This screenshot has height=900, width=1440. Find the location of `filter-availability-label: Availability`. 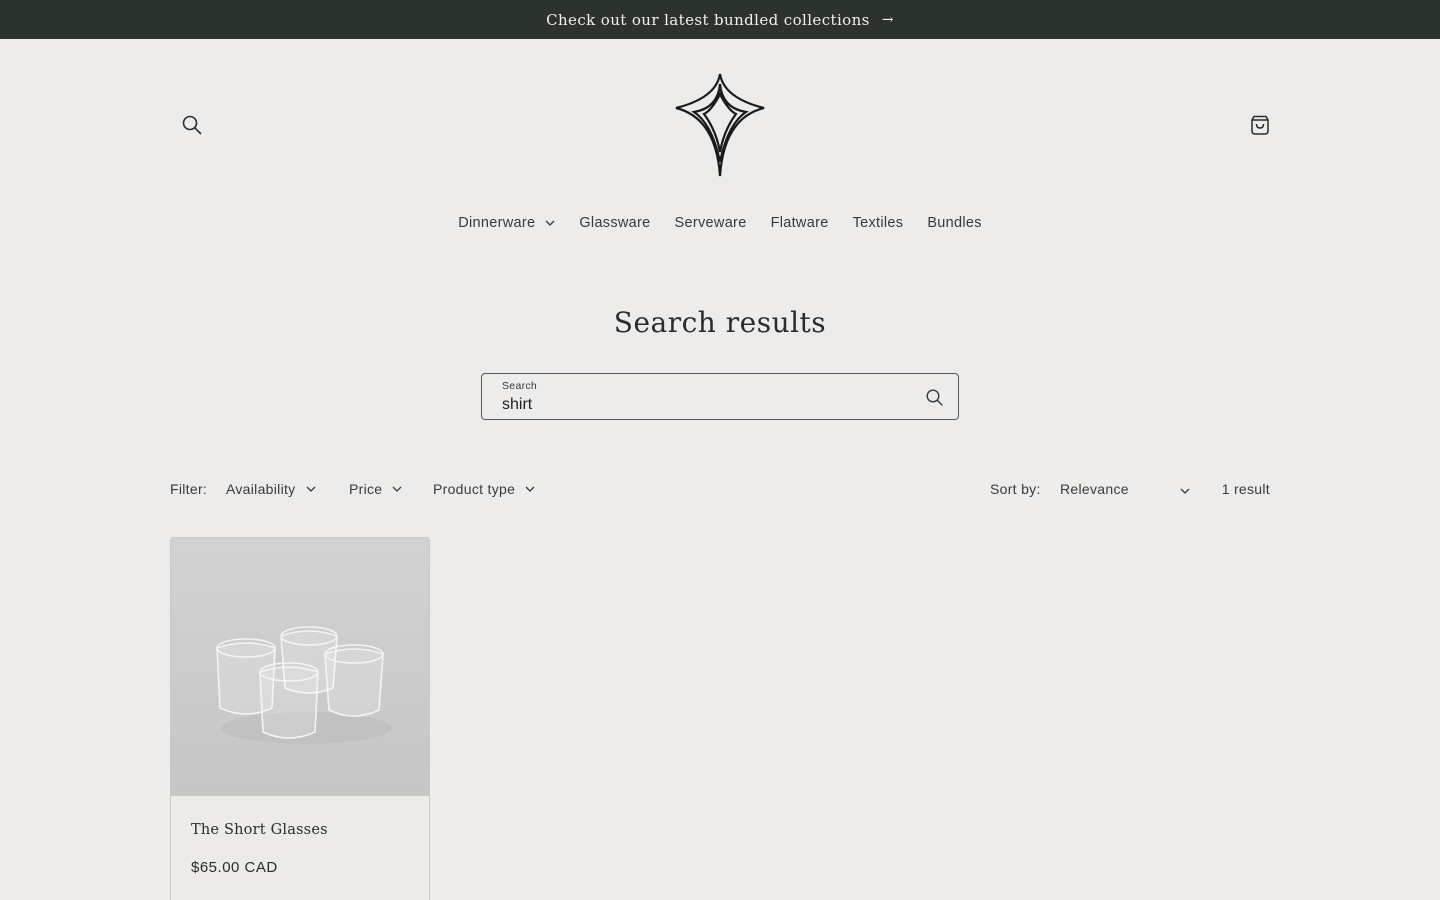

filter-availability-label: Availability is located at coordinates (261, 489).